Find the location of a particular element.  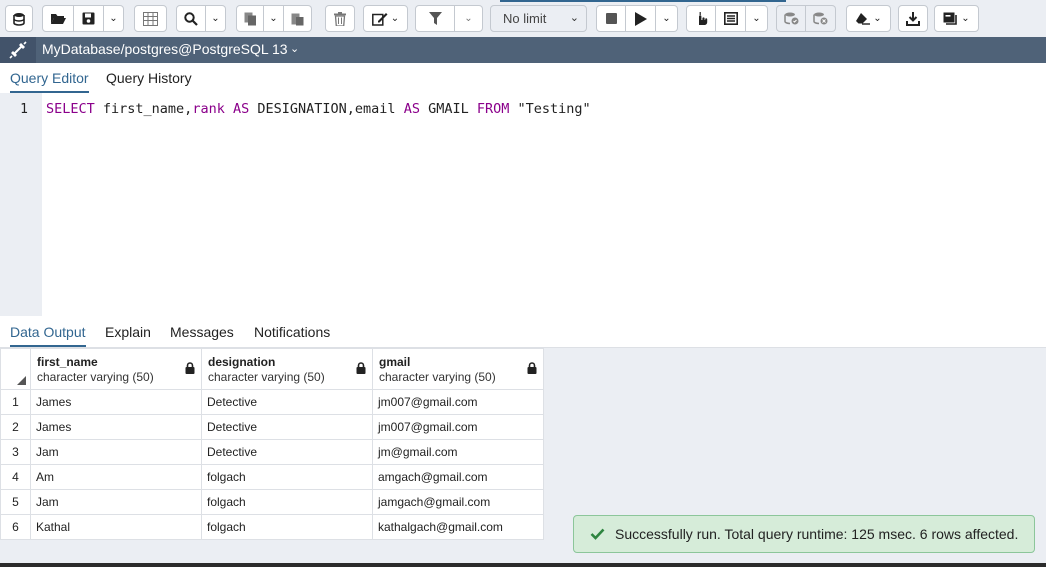

table-cell: jamgach@gmail.com is located at coordinates (458, 502).